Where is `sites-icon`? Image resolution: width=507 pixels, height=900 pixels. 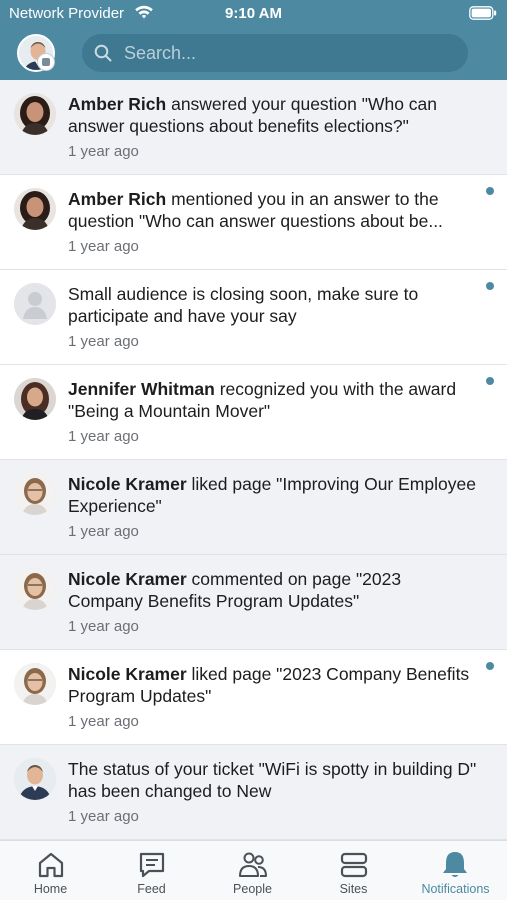 sites-icon is located at coordinates (354, 865).